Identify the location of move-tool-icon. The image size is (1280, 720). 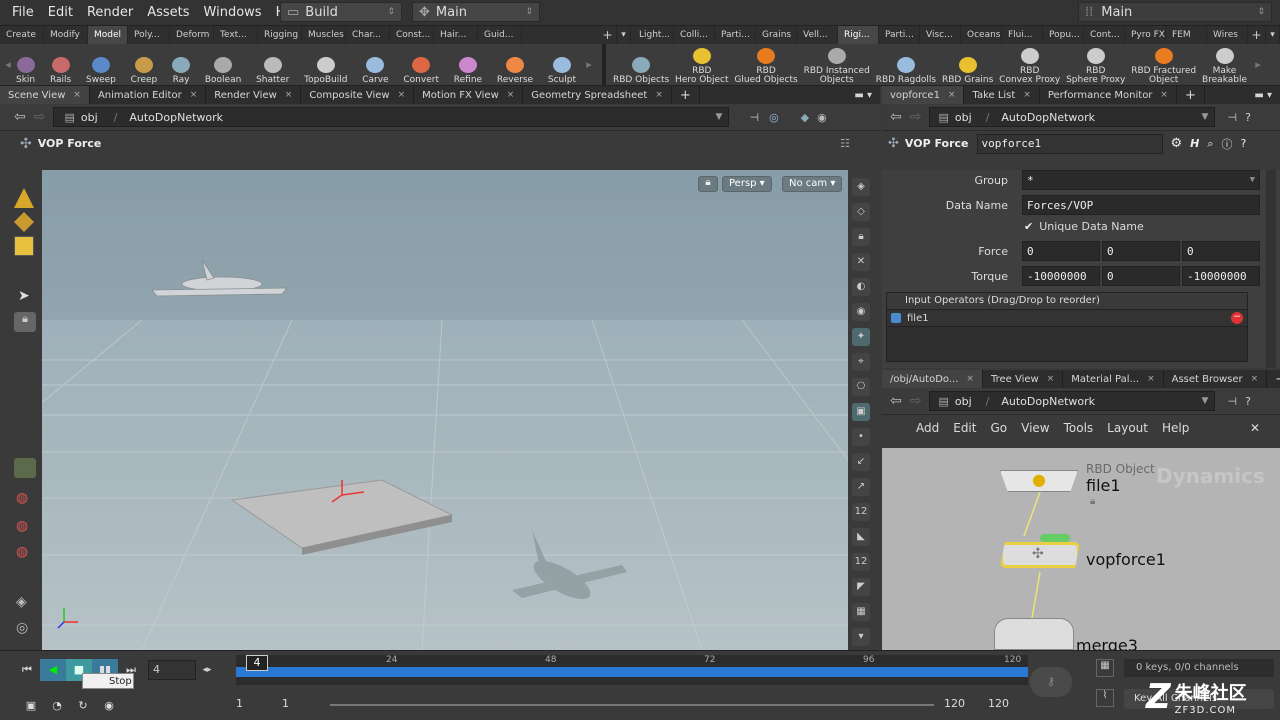
(24, 222).